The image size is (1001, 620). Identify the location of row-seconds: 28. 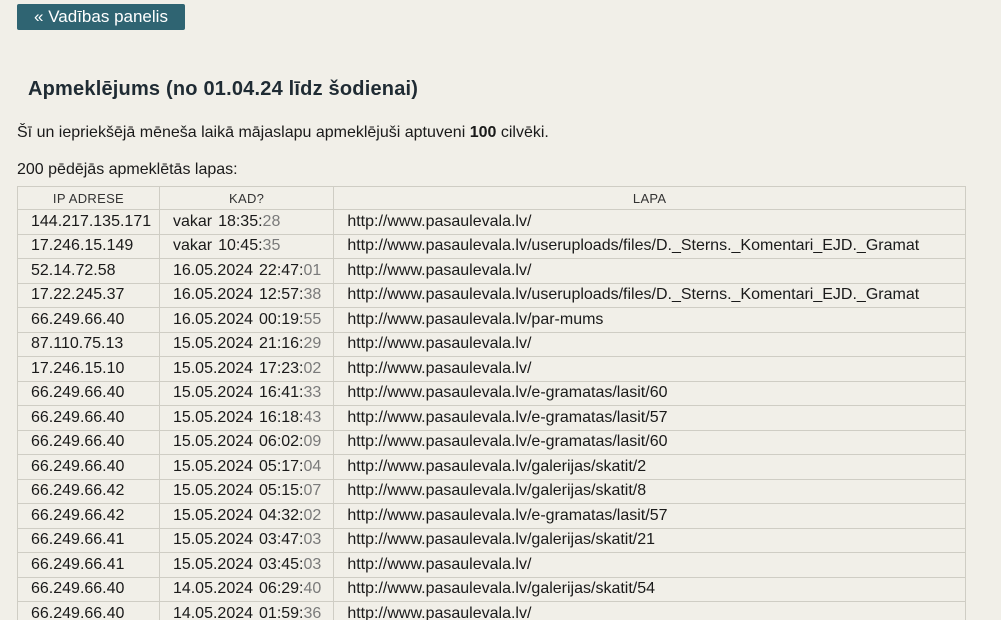
(271, 221).